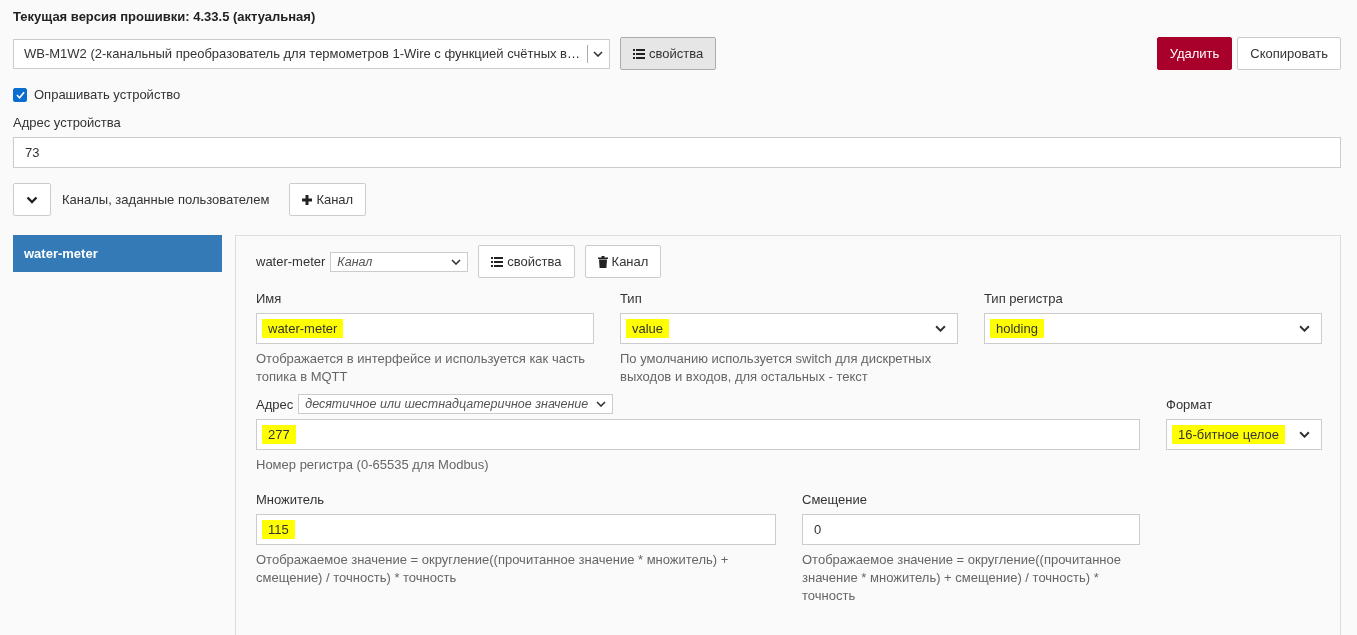 The height and width of the screenshot is (635, 1357). What do you see at coordinates (1153, 328) in the screenshot?
I see `select-field: holding` at bounding box center [1153, 328].